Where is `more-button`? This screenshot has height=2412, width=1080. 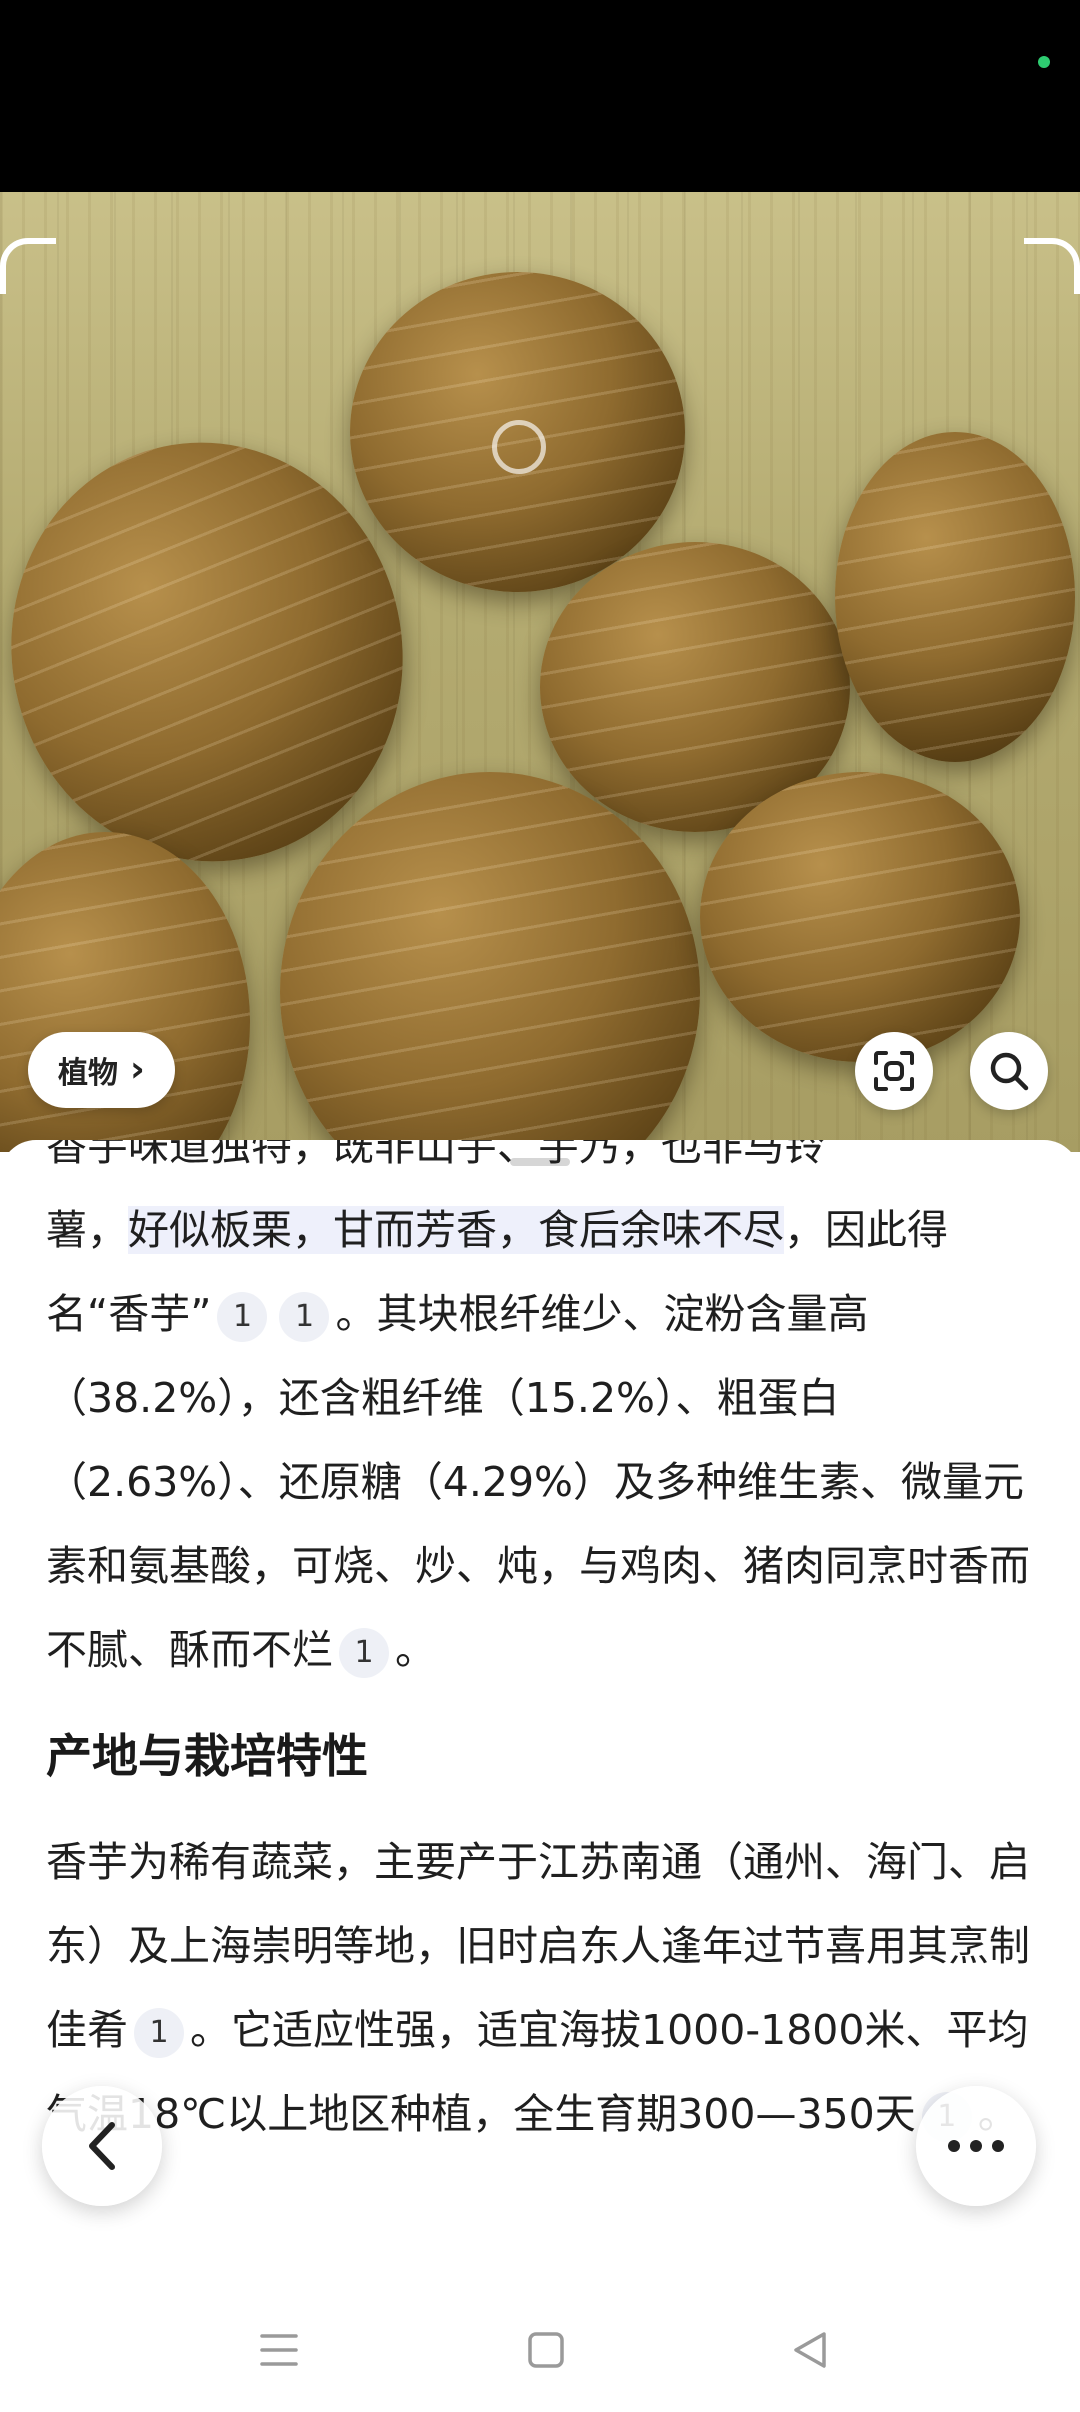 more-button is located at coordinates (976, 2146).